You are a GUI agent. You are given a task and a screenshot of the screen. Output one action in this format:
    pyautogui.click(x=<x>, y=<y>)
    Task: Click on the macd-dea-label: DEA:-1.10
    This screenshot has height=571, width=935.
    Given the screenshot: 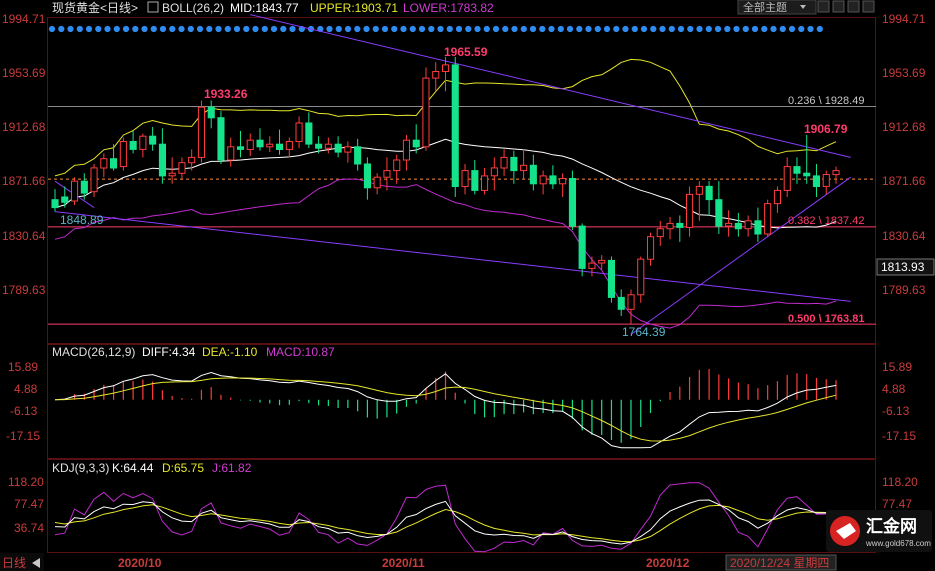 What is the action you would take?
    pyautogui.click(x=230, y=352)
    